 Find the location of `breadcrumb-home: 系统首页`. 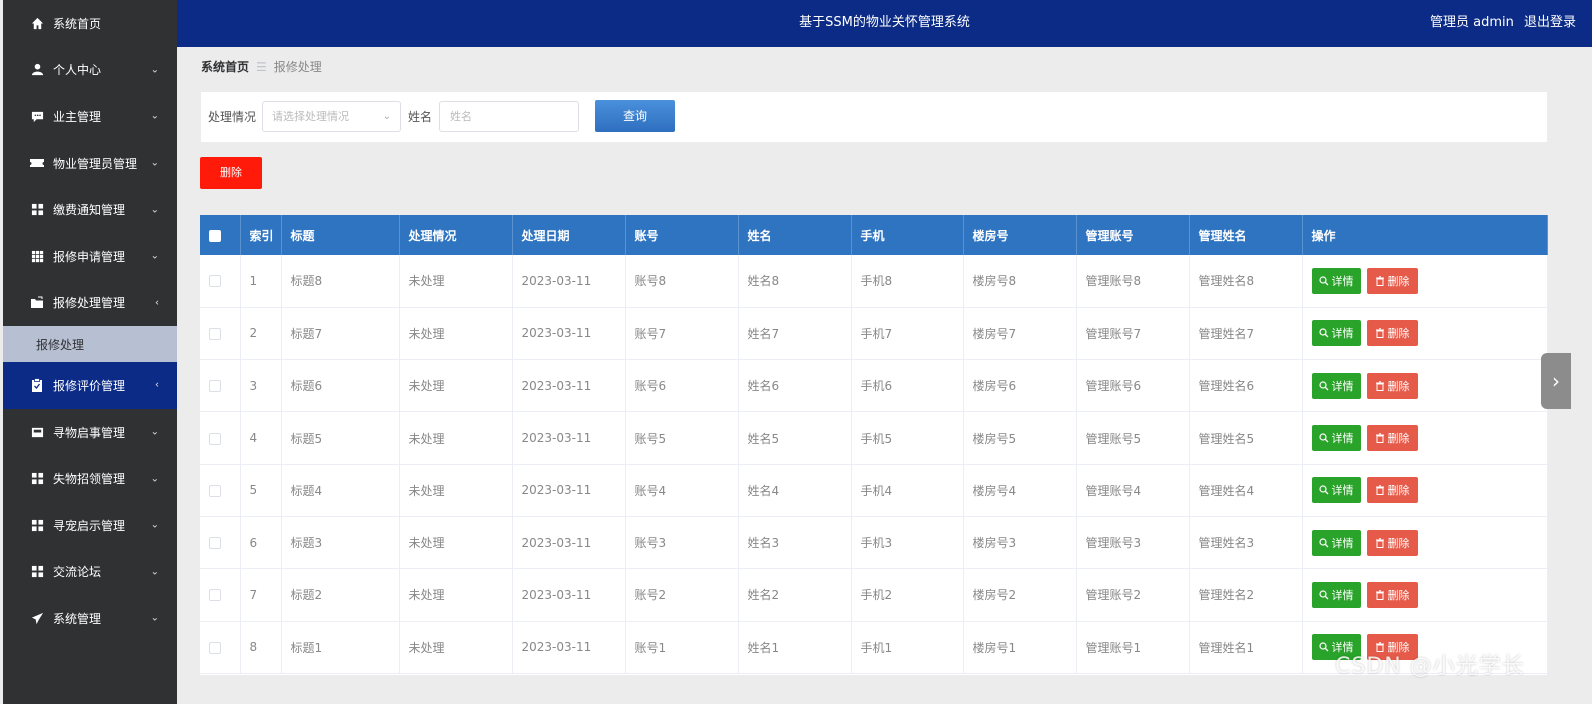

breadcrumb-home: 系统首页 is located at coordinates (225, 67).